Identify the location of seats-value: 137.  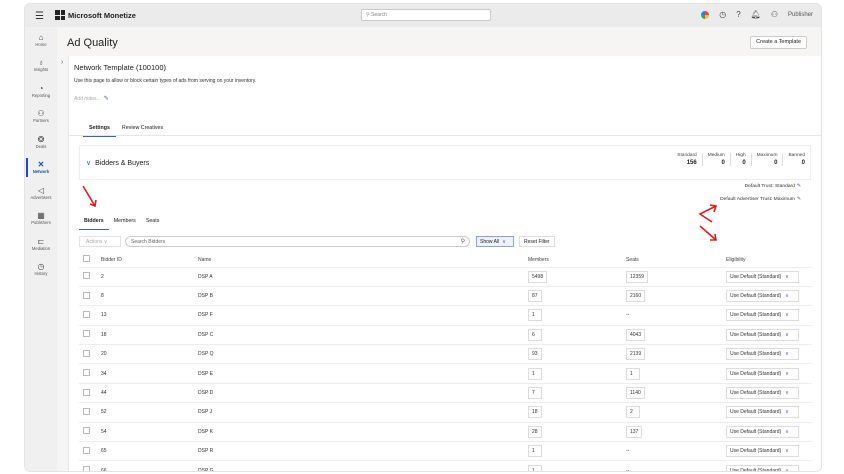
(634, 431).